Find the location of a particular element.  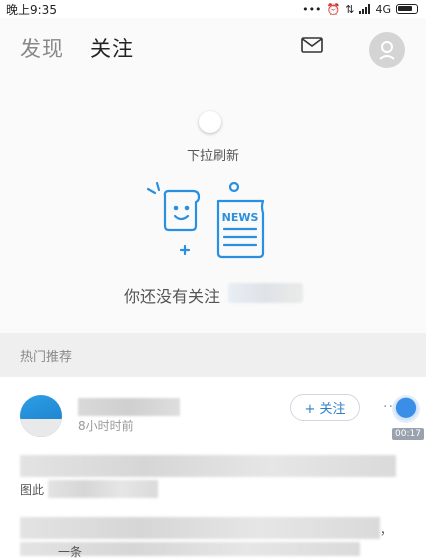

news-label: NEWS is located at coordinates (240, 217).